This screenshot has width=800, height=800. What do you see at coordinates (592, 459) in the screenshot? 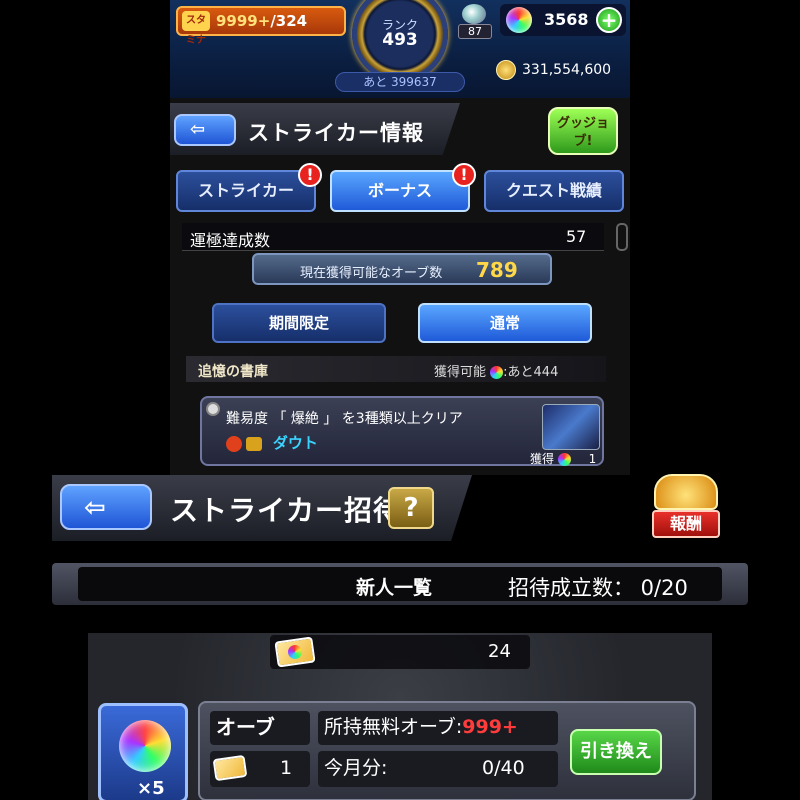
I see `reward-value: 1` at bounding box center [592, 459].